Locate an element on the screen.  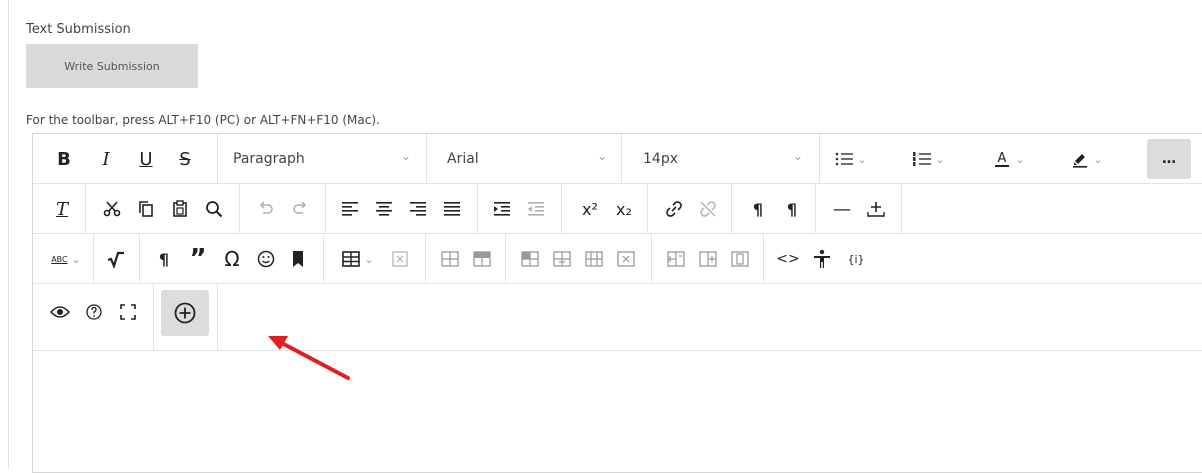
toolbar-row-2: T x² x₂ ¶ ¶ — is located at coordinates (617, 209).